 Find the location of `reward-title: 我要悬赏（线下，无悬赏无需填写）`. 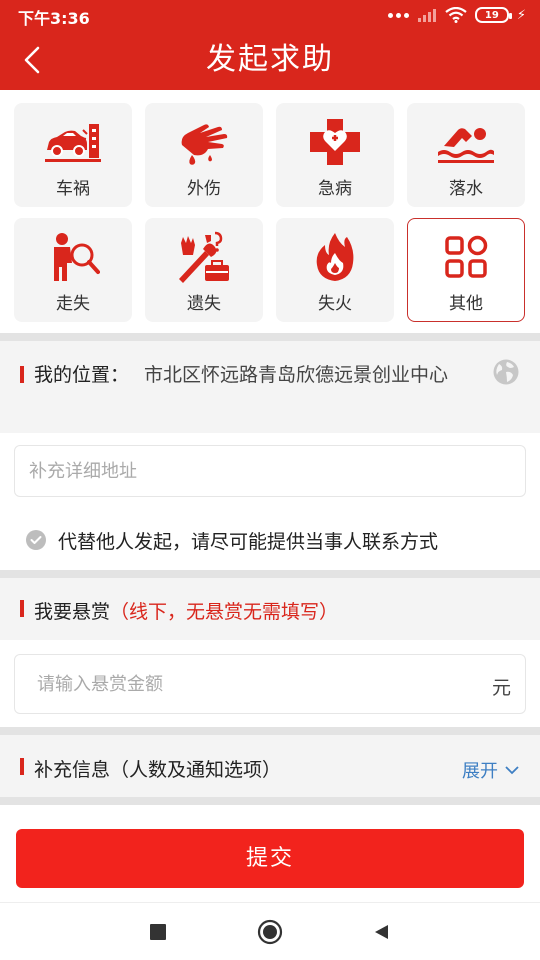

reward-title: 我要悬赏（线下，无悬赏无需填写） is located at coordinates (186, 610).